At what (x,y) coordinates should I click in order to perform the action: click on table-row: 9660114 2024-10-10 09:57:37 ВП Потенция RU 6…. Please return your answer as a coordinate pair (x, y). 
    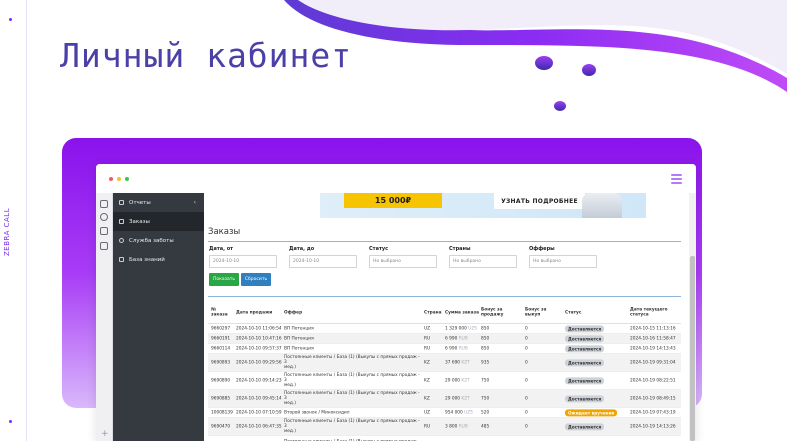
    Looking at the image, I should click on (444, 349).